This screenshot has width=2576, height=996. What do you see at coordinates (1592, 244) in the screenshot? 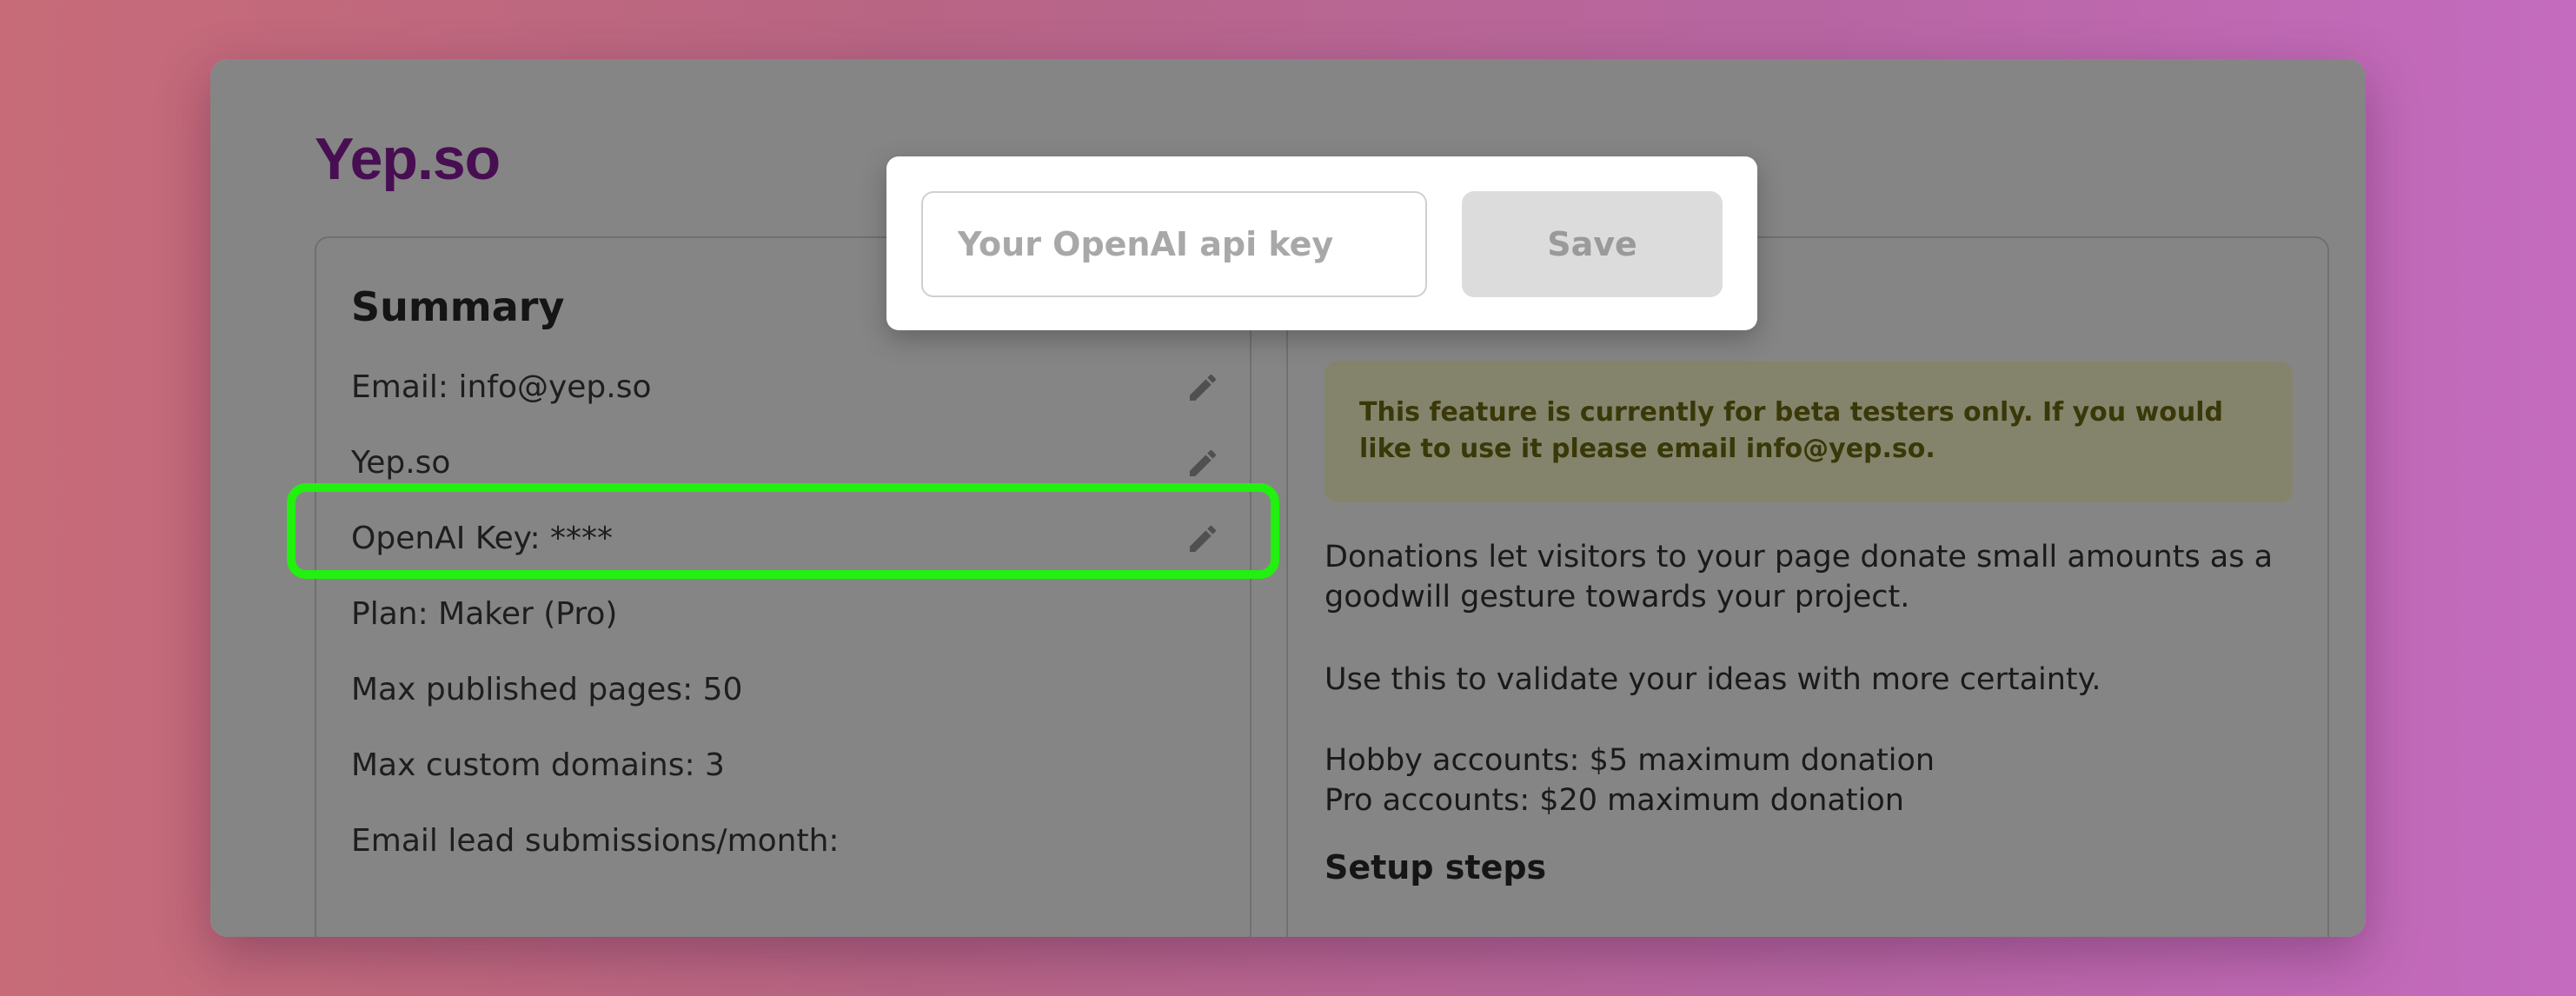
I see `save-button: Save` at bounding box center [1592, 244].